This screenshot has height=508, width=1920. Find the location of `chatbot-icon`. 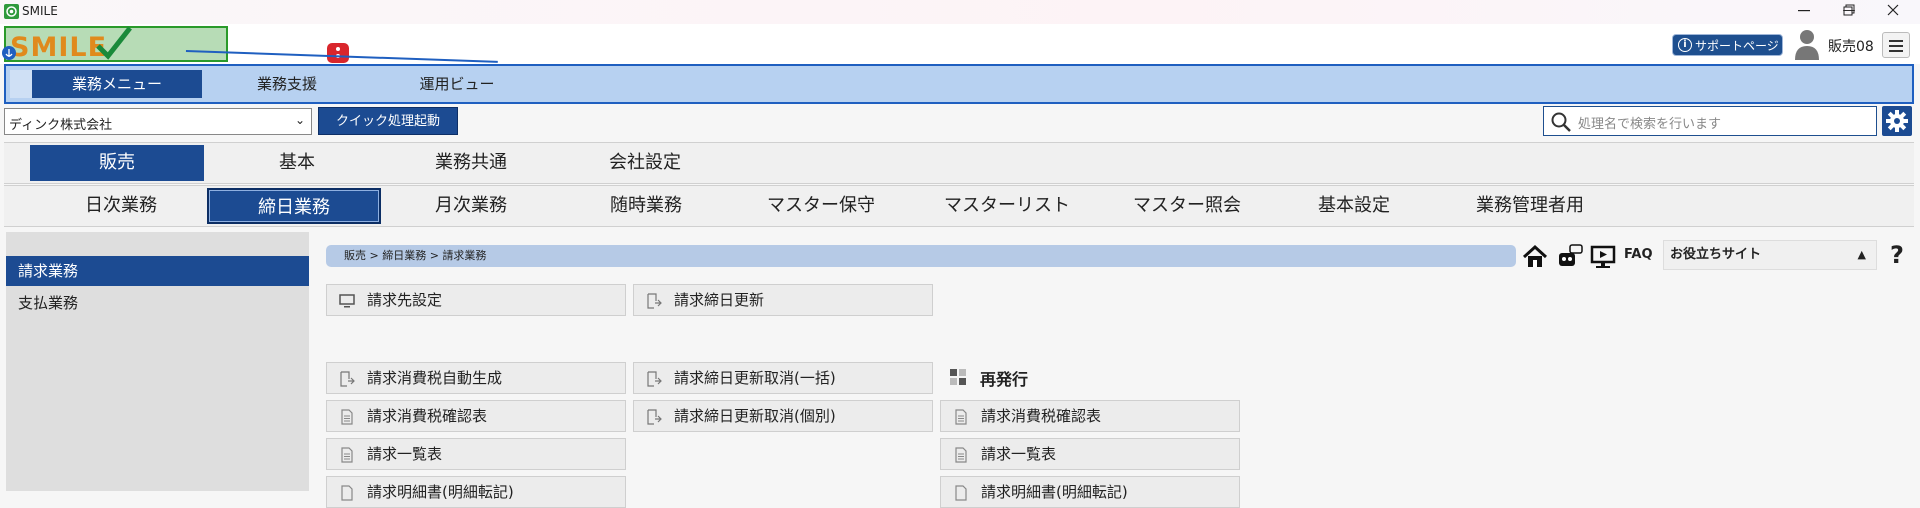

chatbot-icon is located at coordinates (1569, 257).